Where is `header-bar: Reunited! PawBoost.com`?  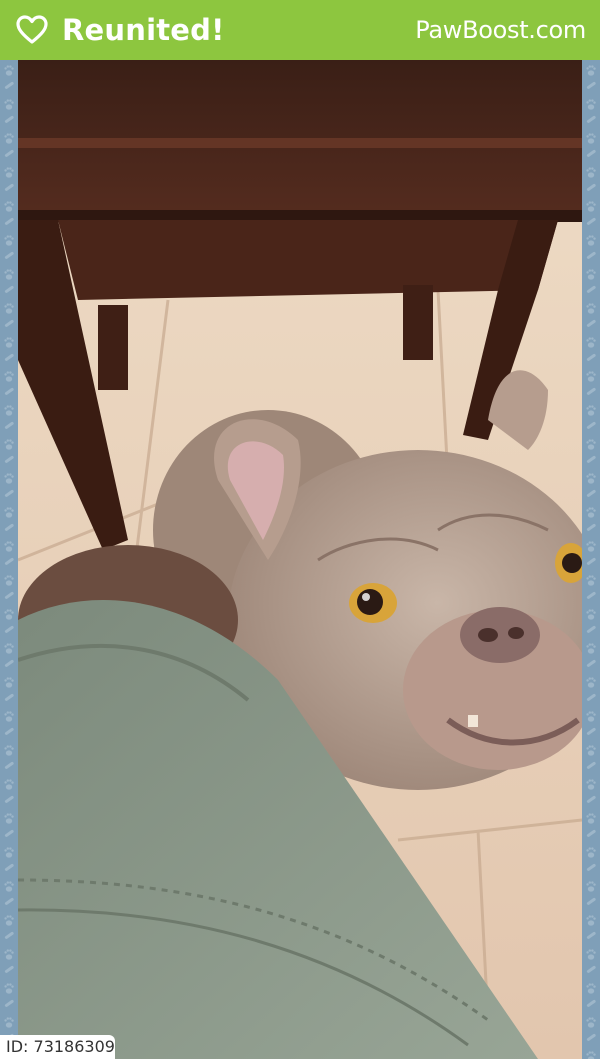
header-bar: Reunited! PawBoost.com is located at coordinates (300, 30).